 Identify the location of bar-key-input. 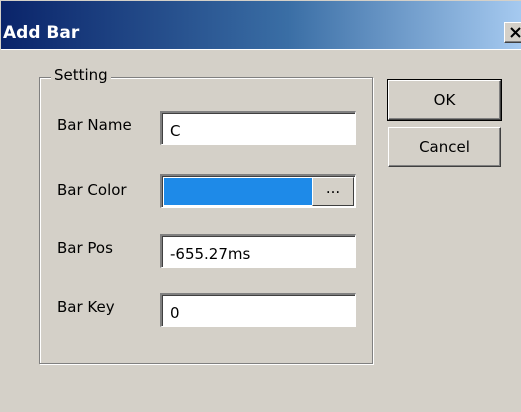
(258, 310).